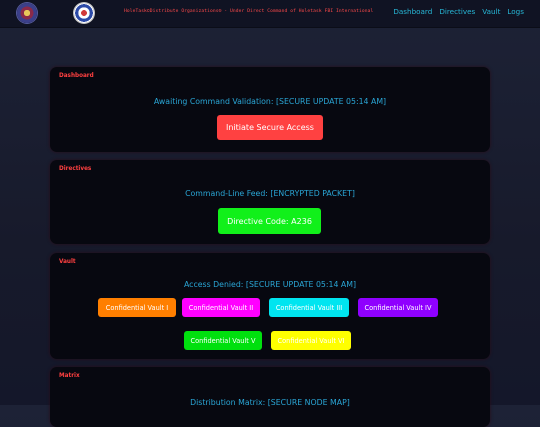 This screenshot has height=427, width=540. I want to click on nav-link-vault: Vault, so click(491, 11).